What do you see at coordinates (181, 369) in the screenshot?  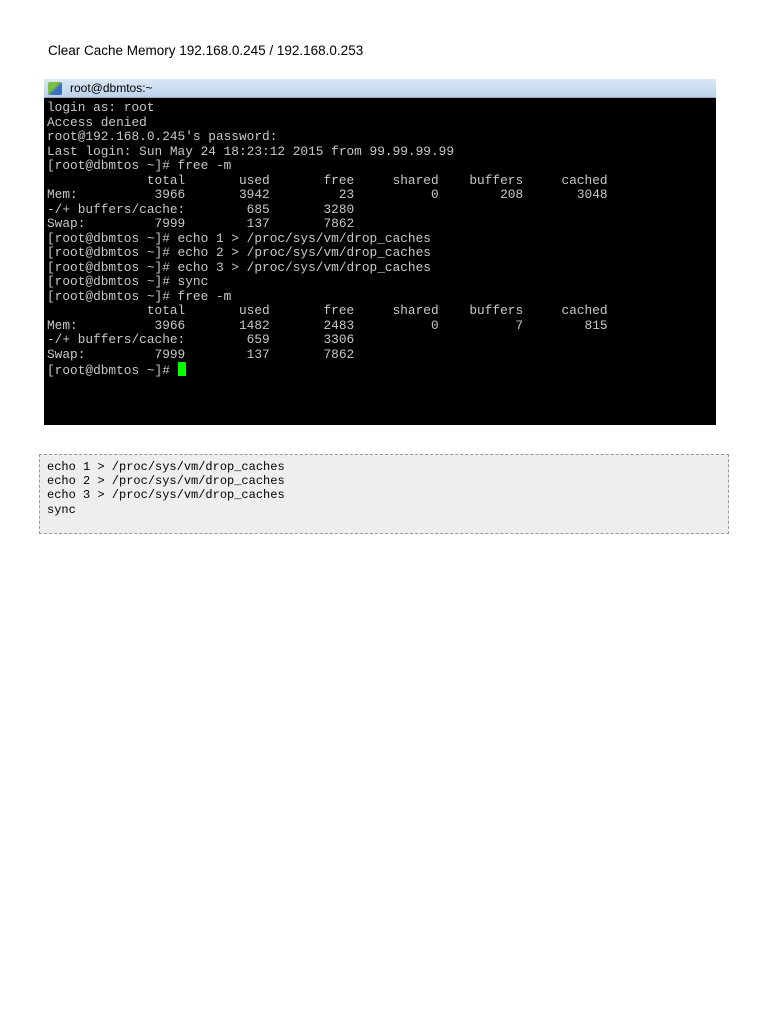 I see `cursor` at bounding box center [181, 369].